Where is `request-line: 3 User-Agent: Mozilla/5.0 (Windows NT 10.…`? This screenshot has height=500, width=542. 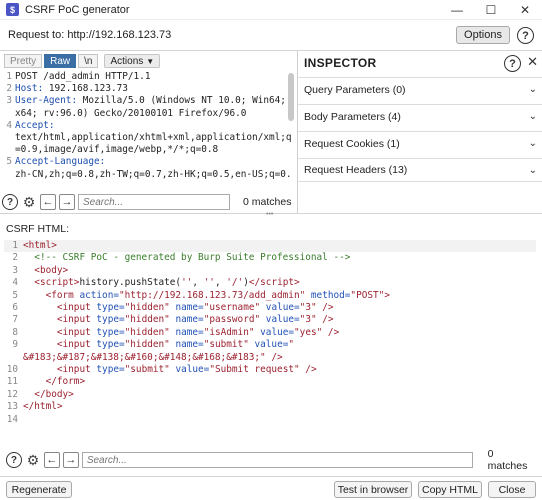
request-line: 3 User-Agent: Mozilla/5.0 (Windows NT 10.… is located at coordinates (147, 101).